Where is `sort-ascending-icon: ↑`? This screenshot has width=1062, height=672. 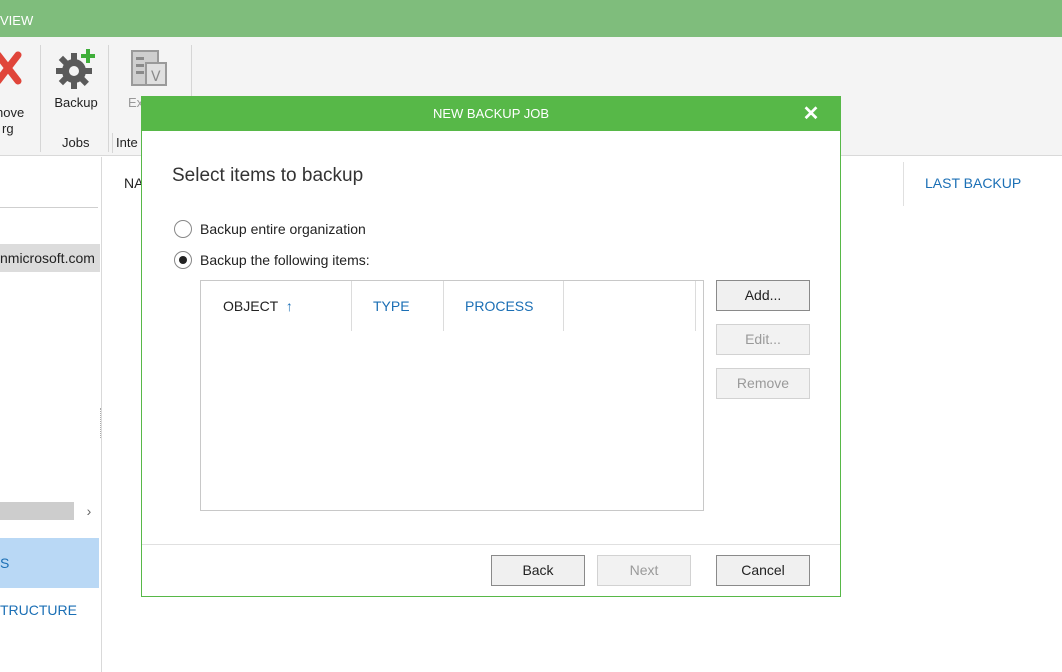 sort-ascending-icon: ↑ is located at coordinates (289, 306).